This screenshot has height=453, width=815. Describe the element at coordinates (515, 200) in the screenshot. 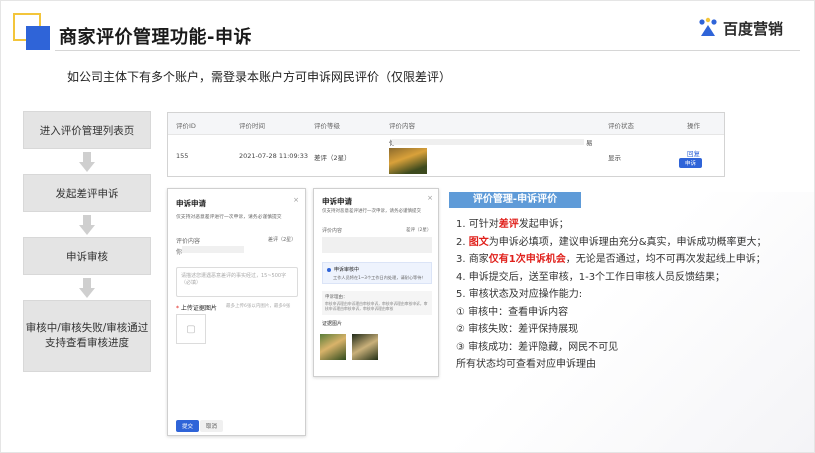

I see `panel-heading: 评价管理-申诉评价` at that location.